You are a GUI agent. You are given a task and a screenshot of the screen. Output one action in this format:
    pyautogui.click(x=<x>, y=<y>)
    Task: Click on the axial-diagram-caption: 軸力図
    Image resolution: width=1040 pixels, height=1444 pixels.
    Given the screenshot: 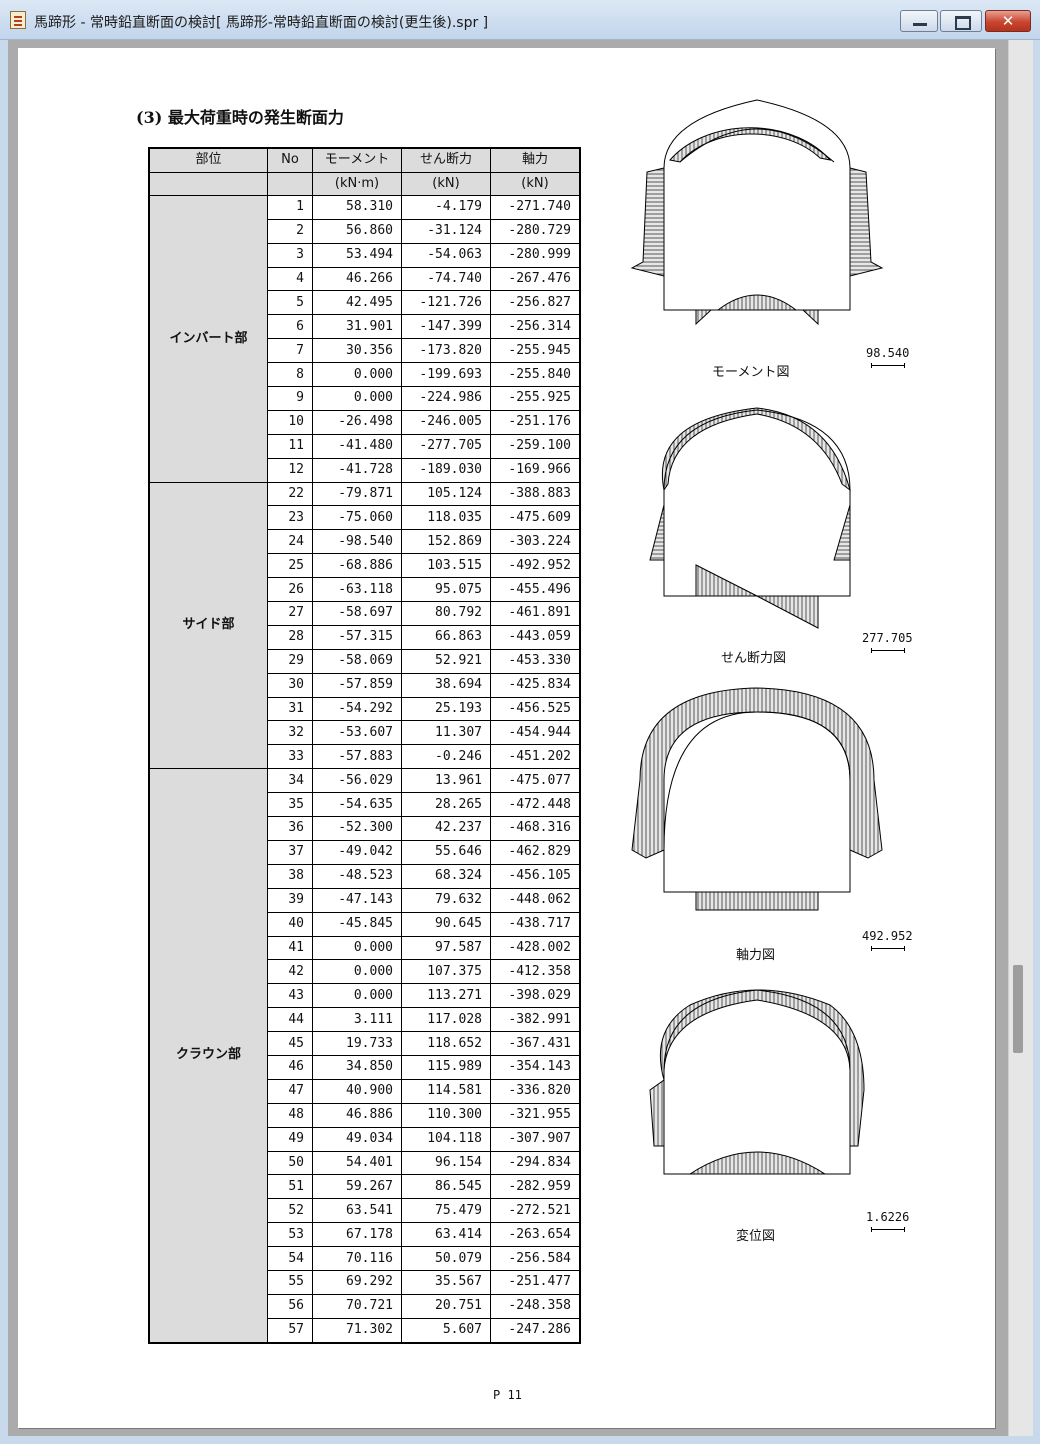 What is the action you would take?
    pyautogui.click(x=756, y=955)
    